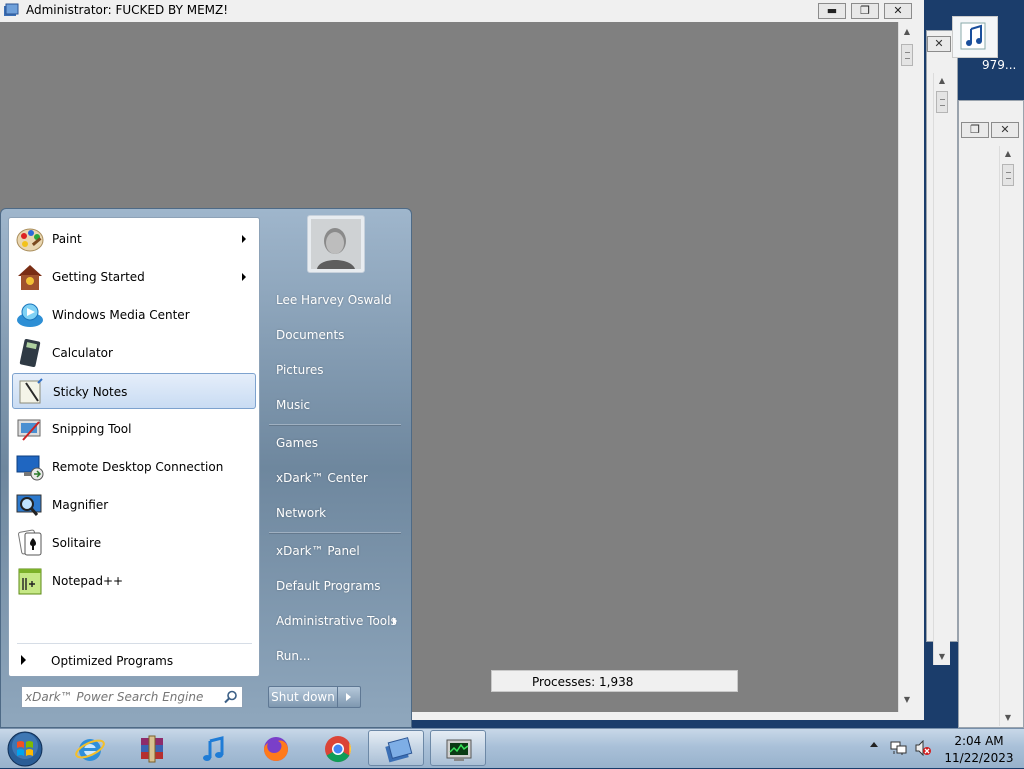 Image resolution: width=1024 pixels, height=769 pixels. Describe the element at coordinates (25, 749) in the screenshot. I see `start-button` at that location.